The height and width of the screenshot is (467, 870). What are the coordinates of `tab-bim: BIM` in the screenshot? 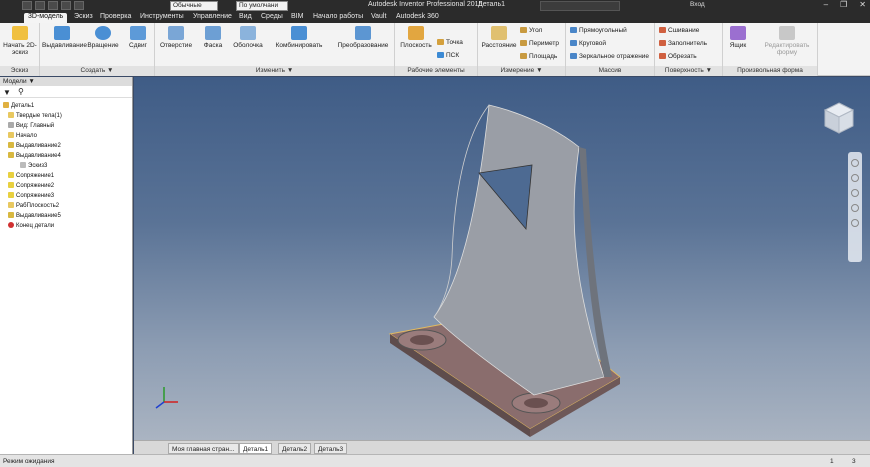 It's located at (297, 18).